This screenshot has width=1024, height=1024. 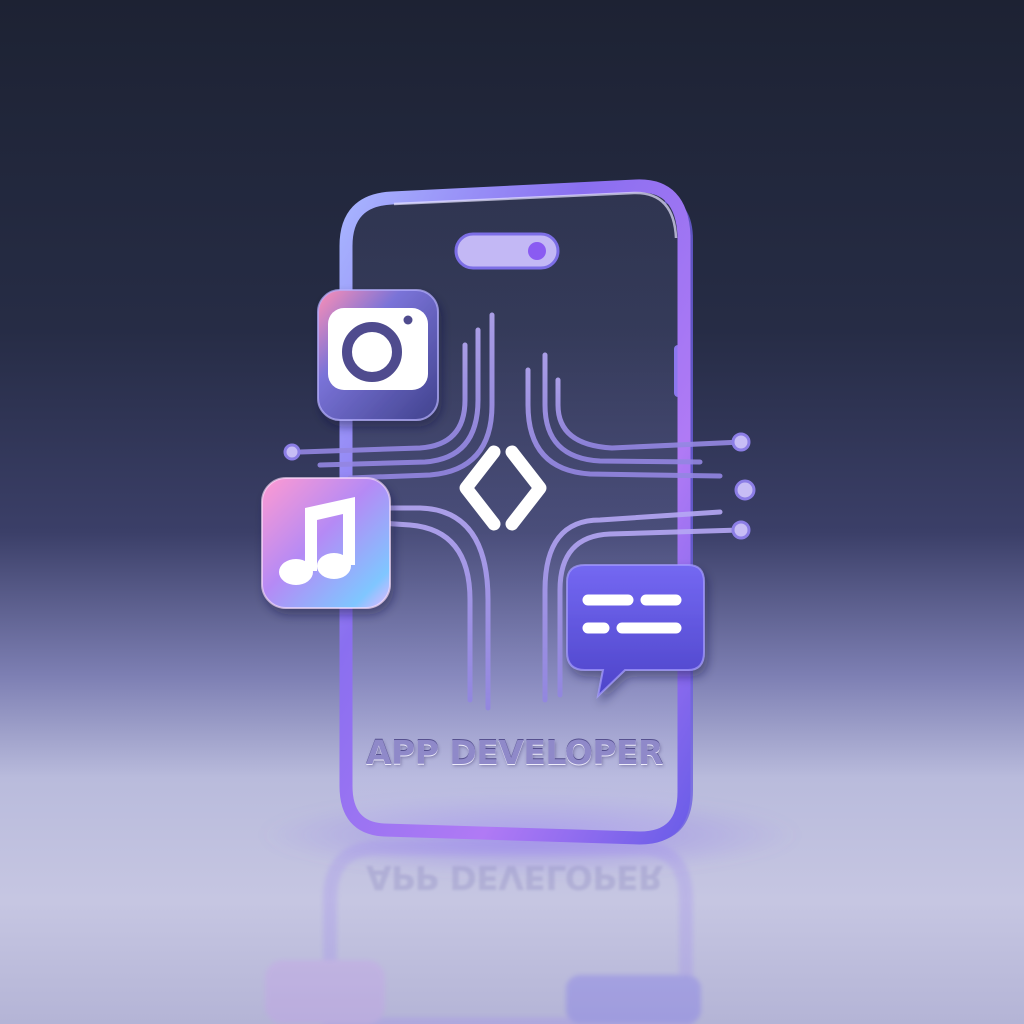 I want to click on headline-text: APP DEVELOPER, so click(x=514, y=752).